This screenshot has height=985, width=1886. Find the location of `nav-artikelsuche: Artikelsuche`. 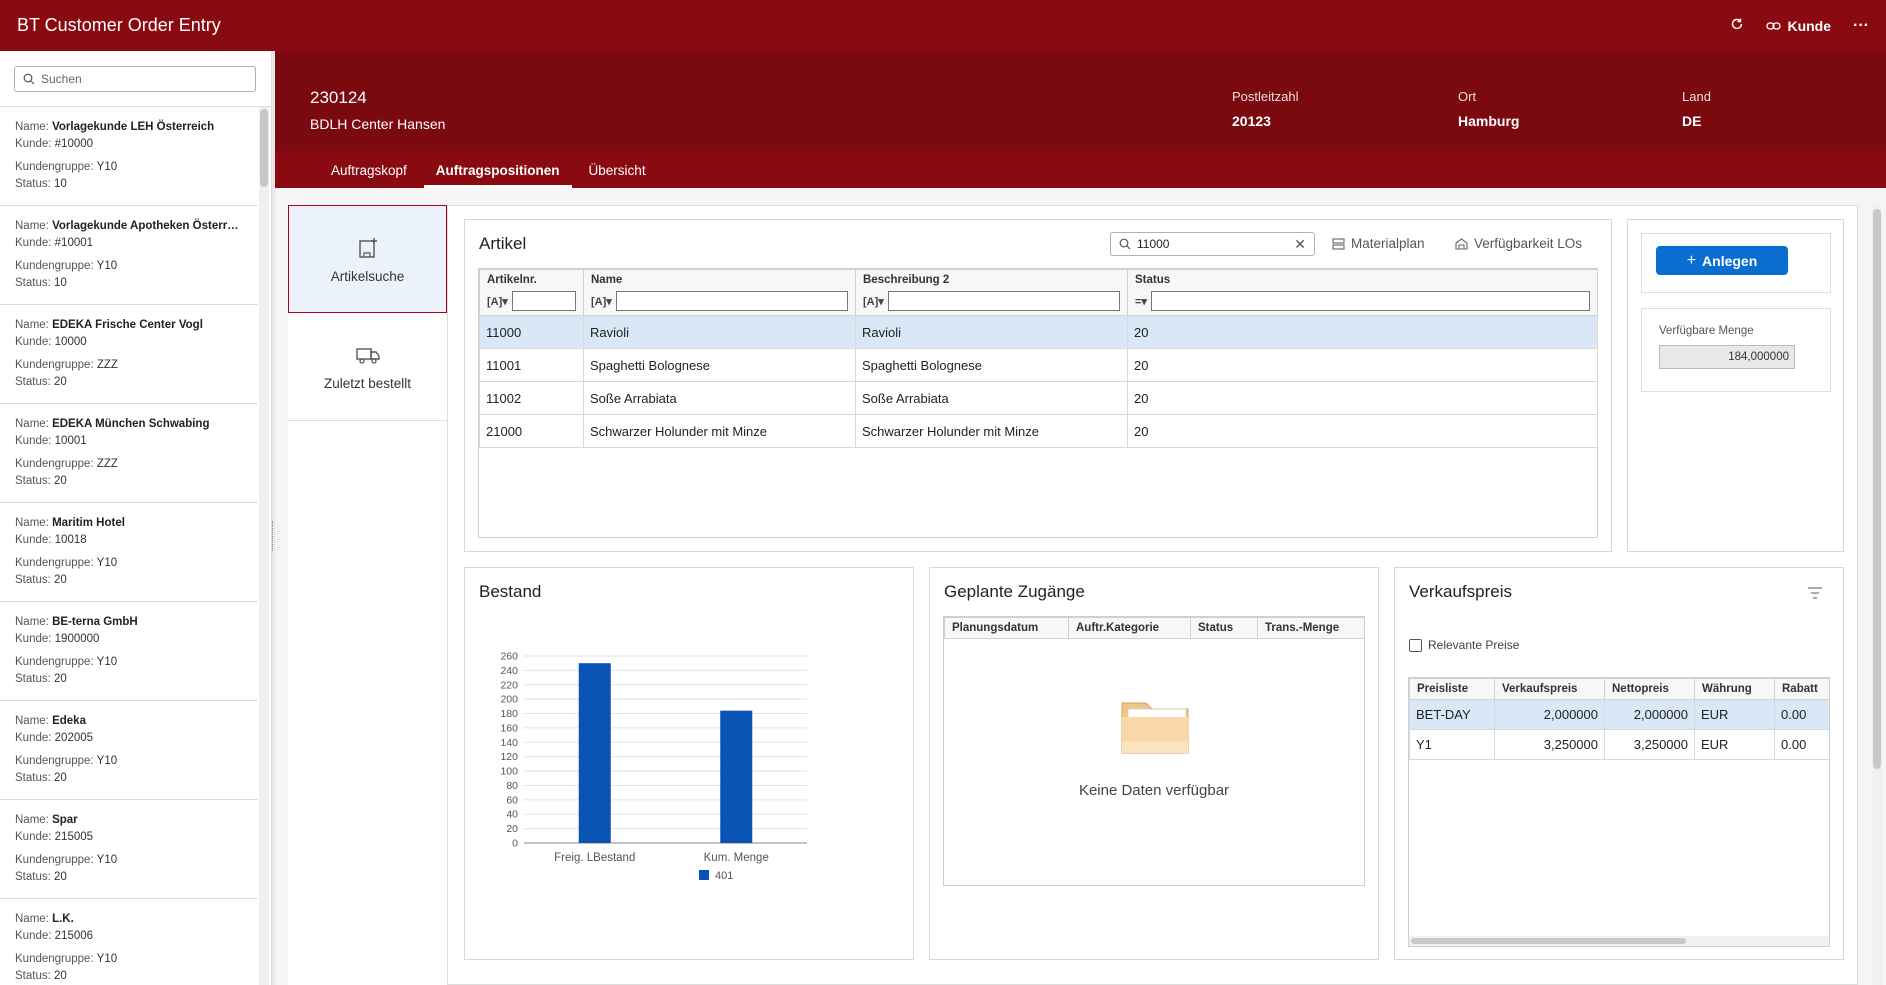

nav-artikelsuche: Artikelsuche is located at coordinates (367, 259).